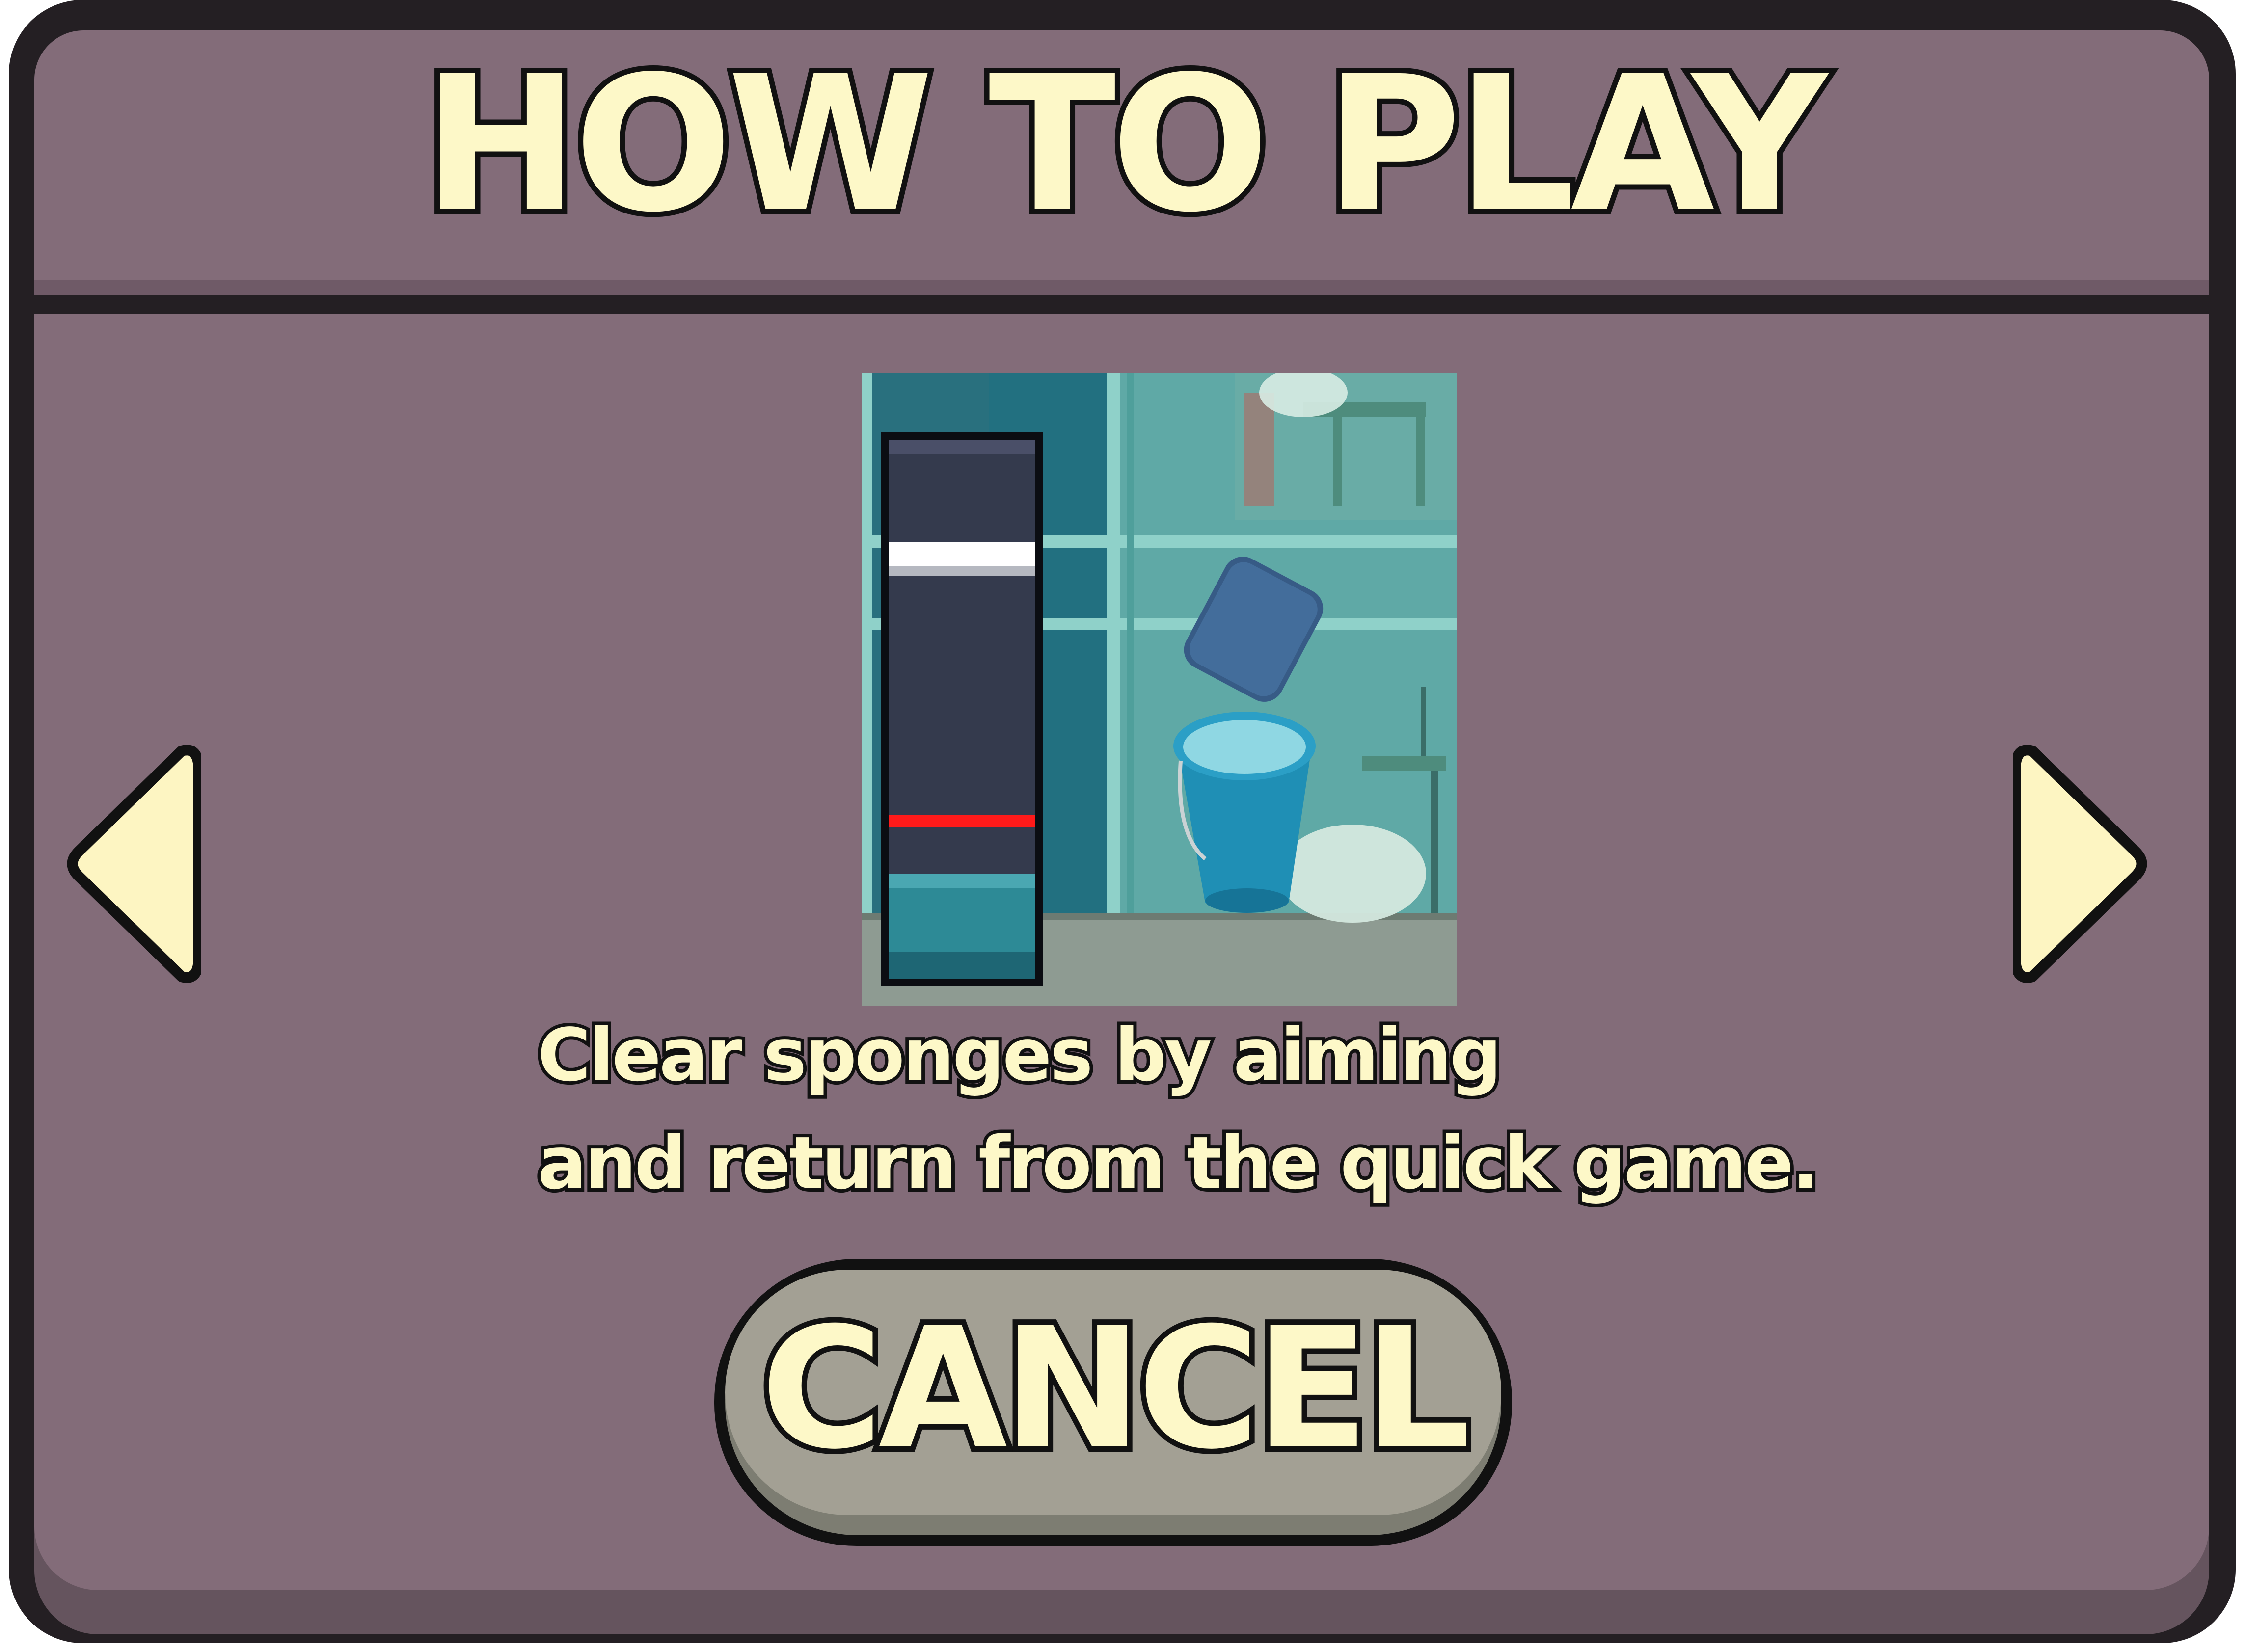 This screenshot has height=1652, width=2245. I want to click on instructions-line-2: and return from the quick game., so click(1178, 1163).